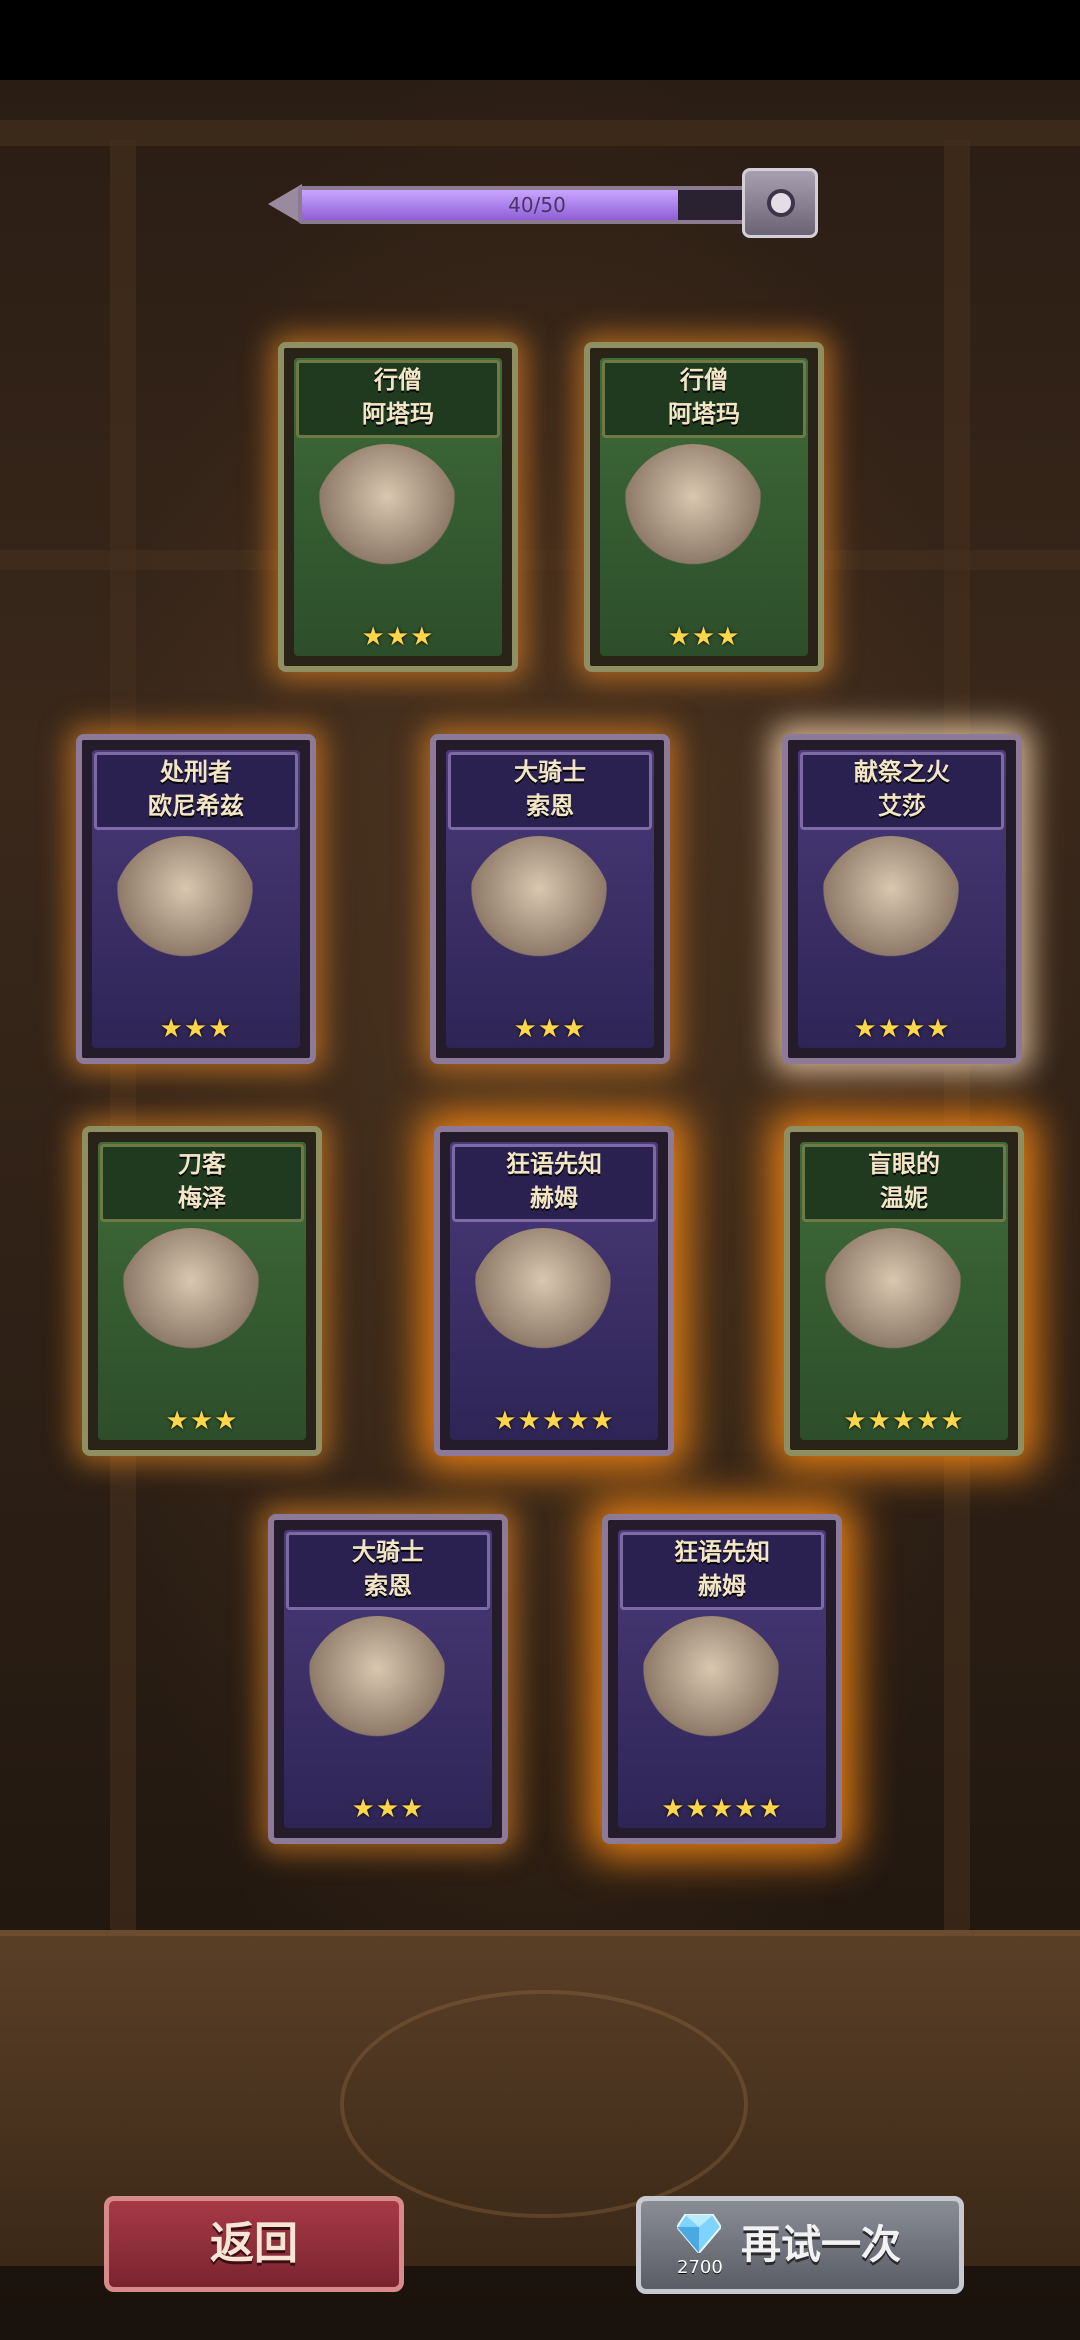 The width and height of the screenshot is (1080, 2340). I want to click on progress-track: 40/50, so click(537, 205).